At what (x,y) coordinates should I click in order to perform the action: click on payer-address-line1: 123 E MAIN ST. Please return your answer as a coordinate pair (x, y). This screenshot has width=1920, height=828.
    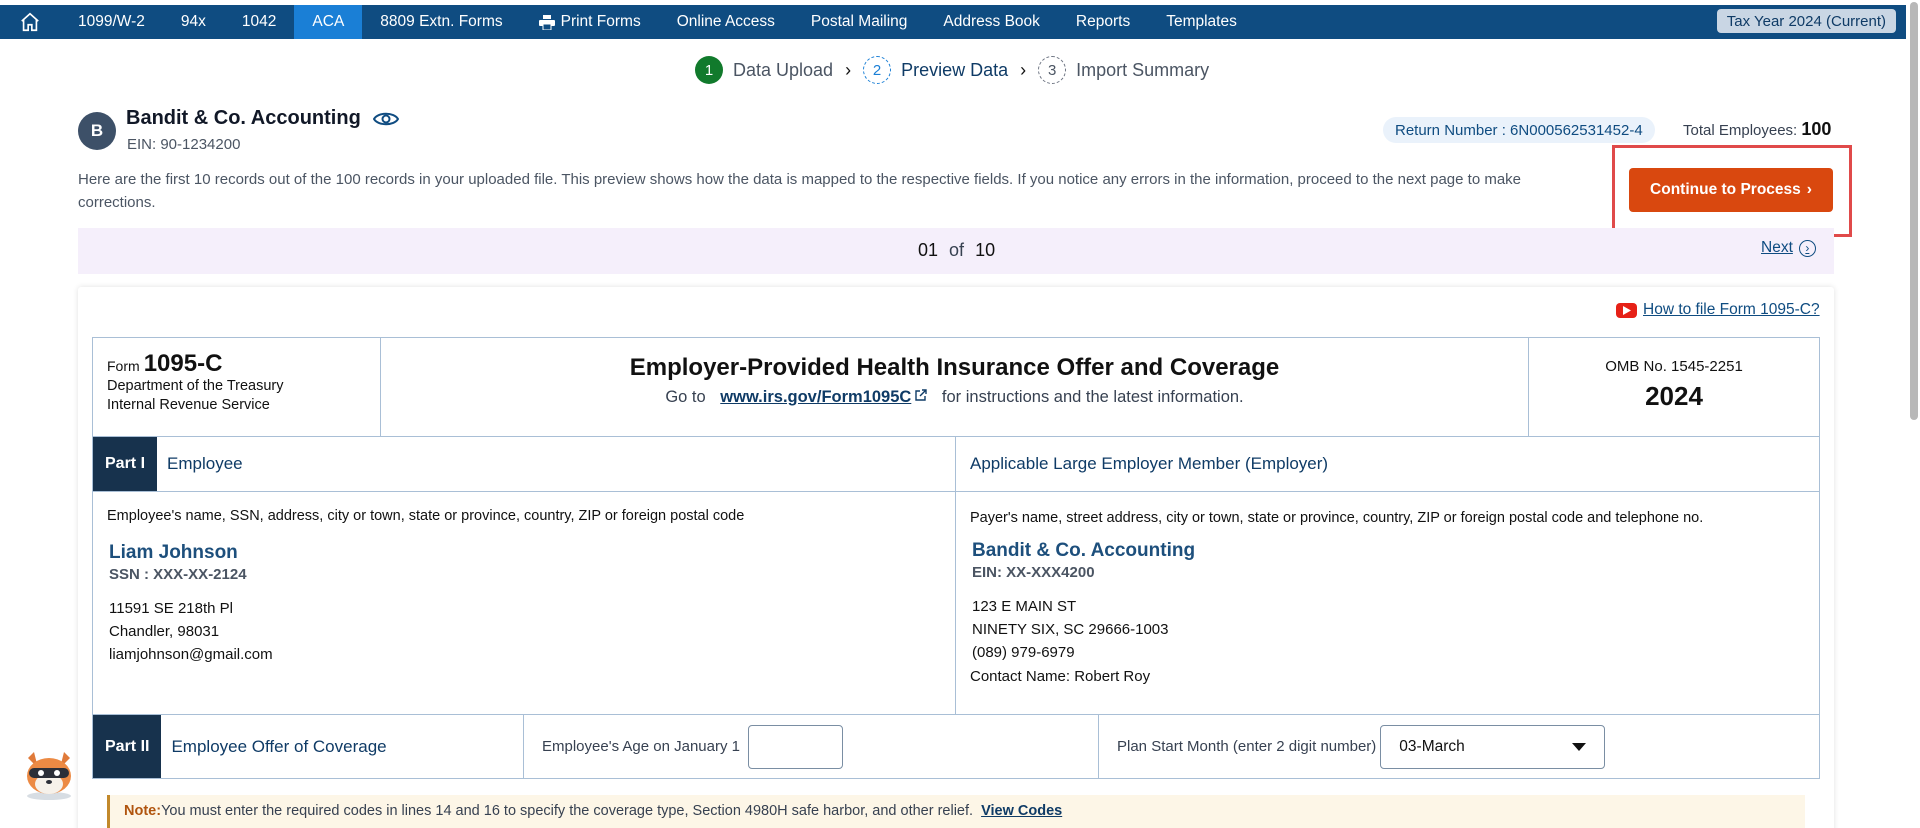
    Looking at the image, I should click on (1024, 606).